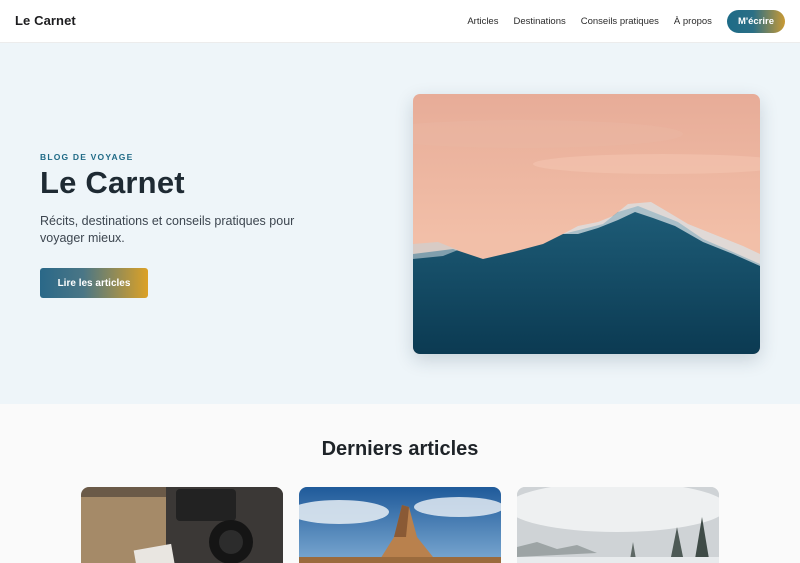 The image size is (800, 563). I want to click on snowy-forest-image, so click(618, 525).